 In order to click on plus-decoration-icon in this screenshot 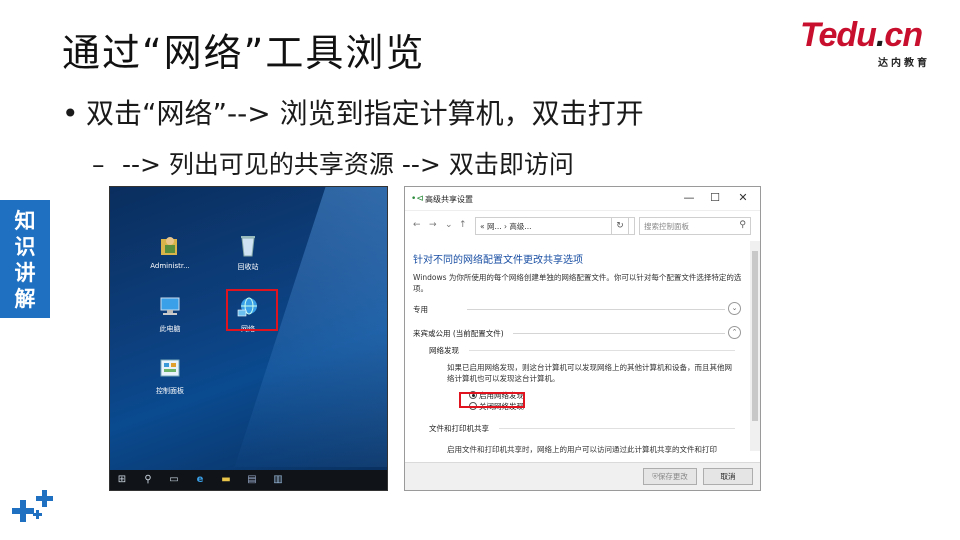, I will do `click(32, 506)`.